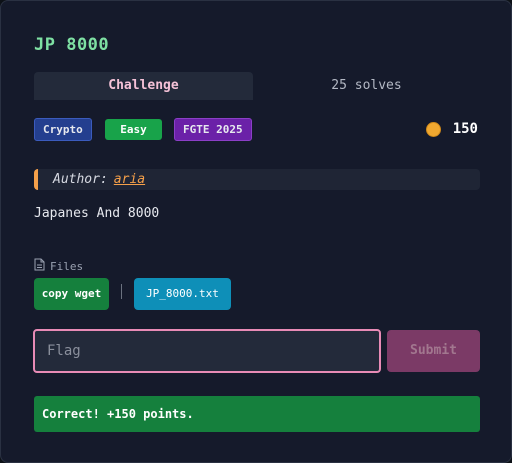 The height and width of the screenshot is (463, 512). Describe the element at coordinates (143, 86) in the screenshot. I see `tab-challenge: Challenge` at that location.